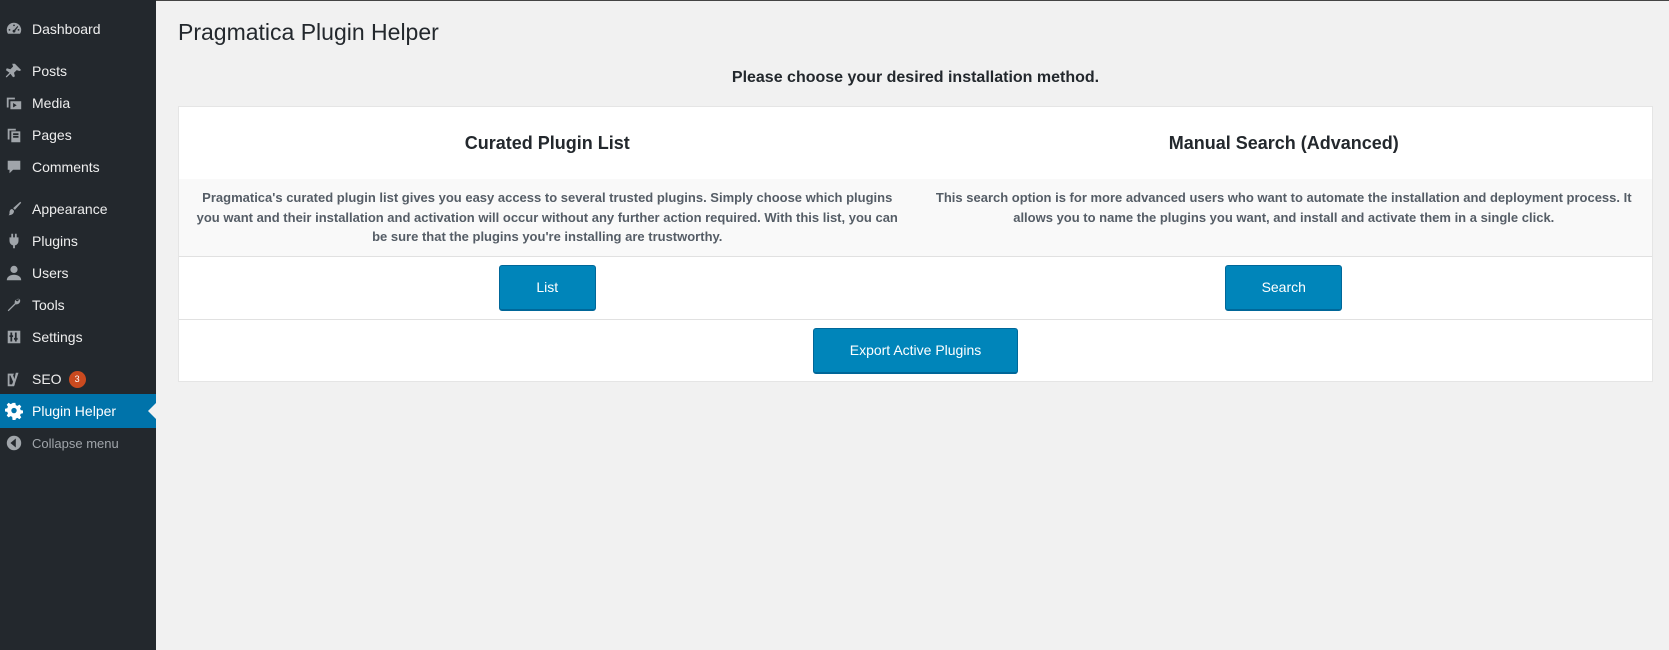 The width and height of the screenshot is (1669, 650). I want to click on sidebar-item-seo: SEO 3, so click(78, 379).